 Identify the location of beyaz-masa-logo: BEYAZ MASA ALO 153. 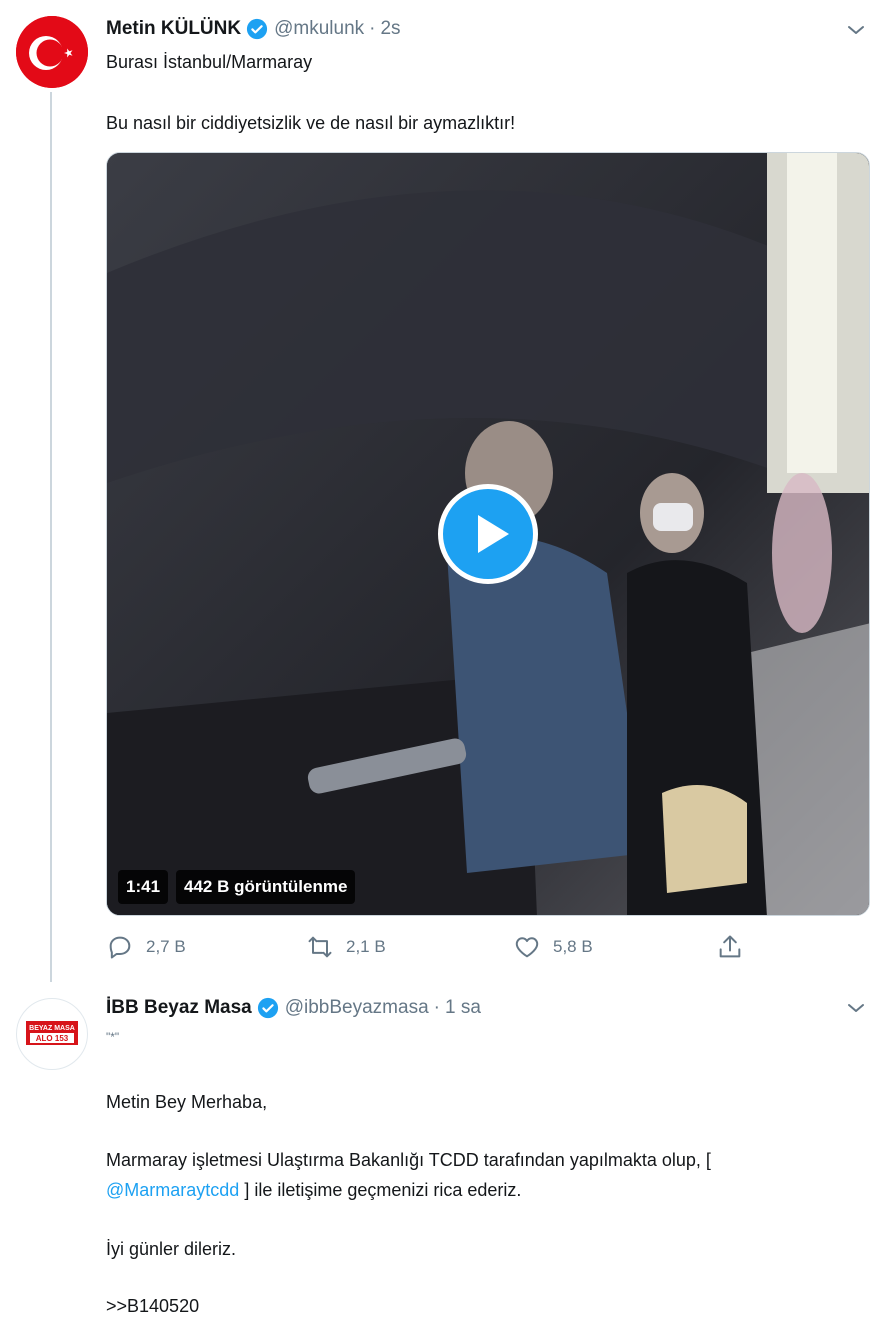
(52, 1033).